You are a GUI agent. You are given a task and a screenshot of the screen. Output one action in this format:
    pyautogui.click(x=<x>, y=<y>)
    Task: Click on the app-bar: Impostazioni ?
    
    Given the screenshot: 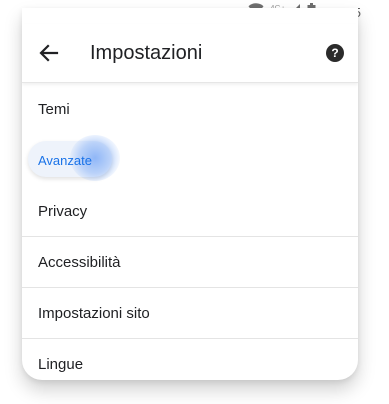 What is the action you would take?
    pyautogui.click(x=190, y=53)
    